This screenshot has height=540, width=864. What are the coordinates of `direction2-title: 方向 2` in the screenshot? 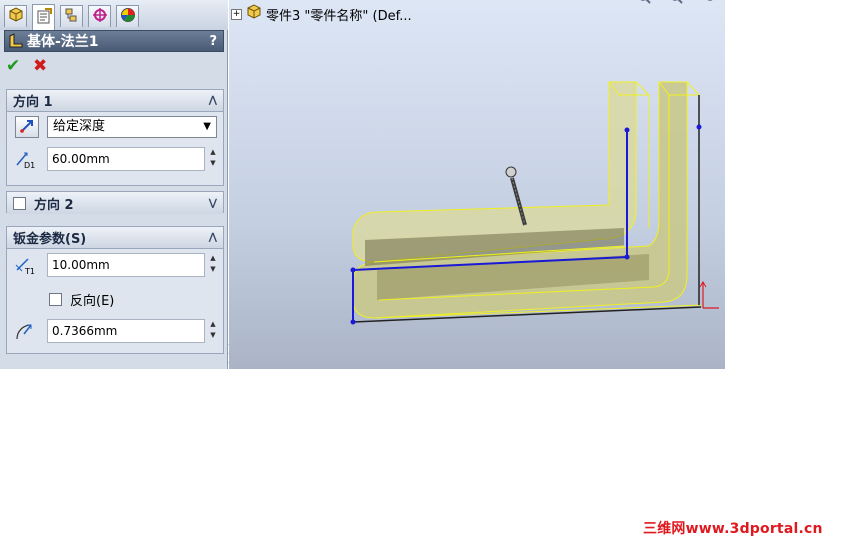 It's located at (54, 205).